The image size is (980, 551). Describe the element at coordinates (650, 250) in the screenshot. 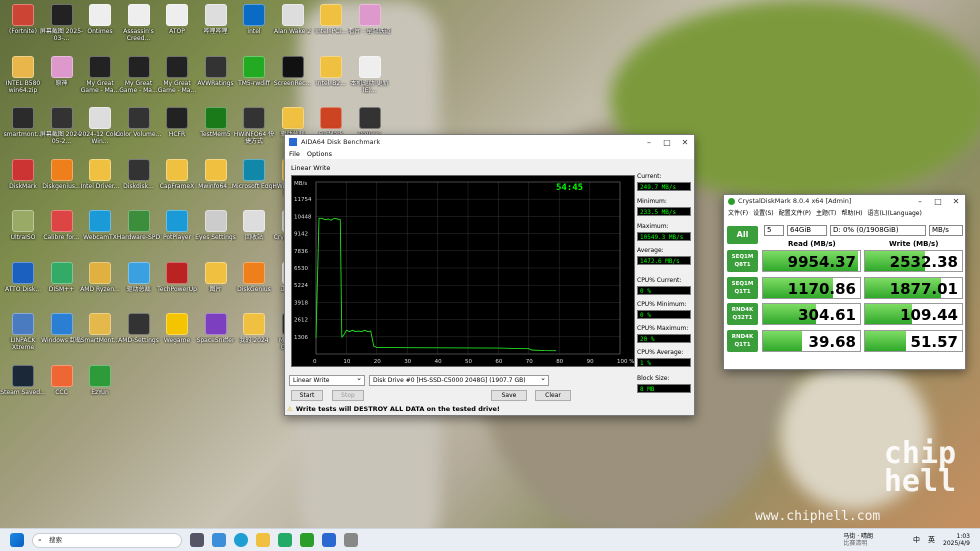

I see `average-label: Average:` at that location.